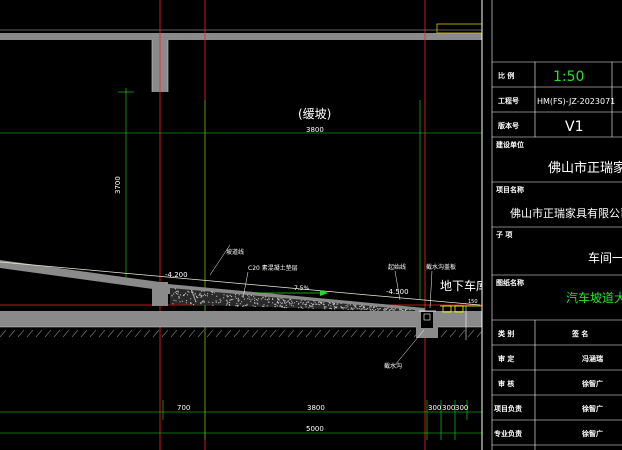  I want to click on tb-sub-value: 车间一, so click(605, 257).